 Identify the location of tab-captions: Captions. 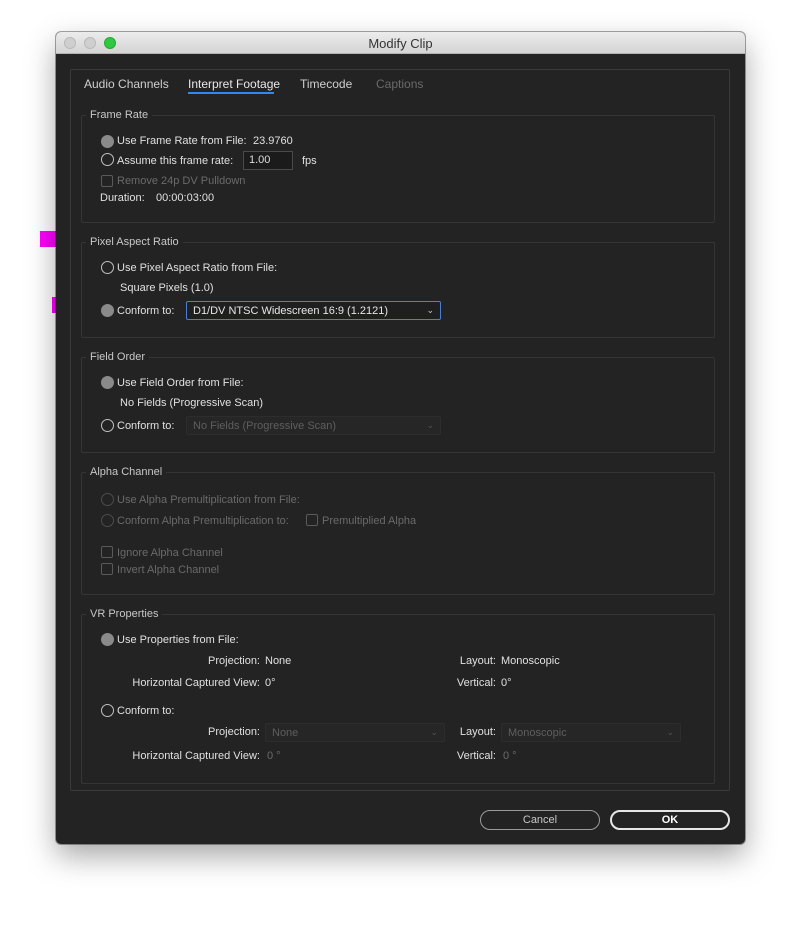
(400, 84).